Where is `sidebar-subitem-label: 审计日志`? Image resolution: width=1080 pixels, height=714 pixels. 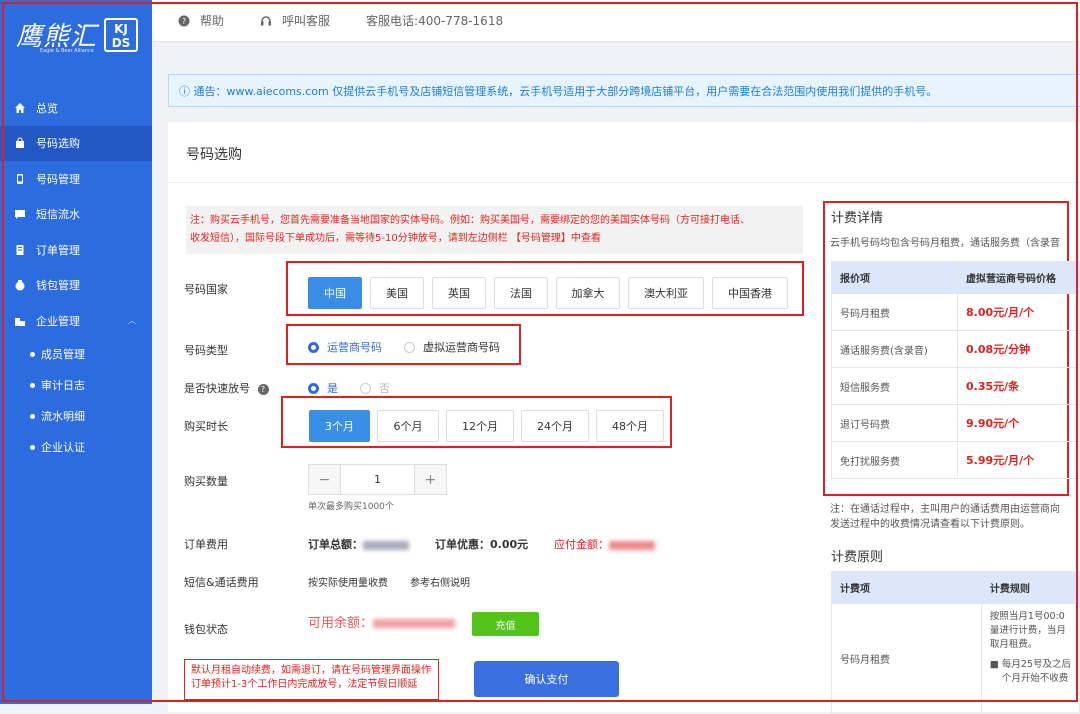 sidebar-subitem-label: 审计日志 is located at coordinates (63, 385).